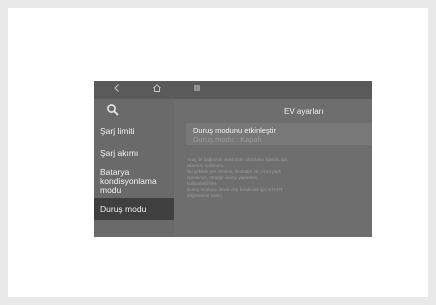 The width and height of the screenshot is (436, 305). I want to click on home-icon, so click(157, 90).